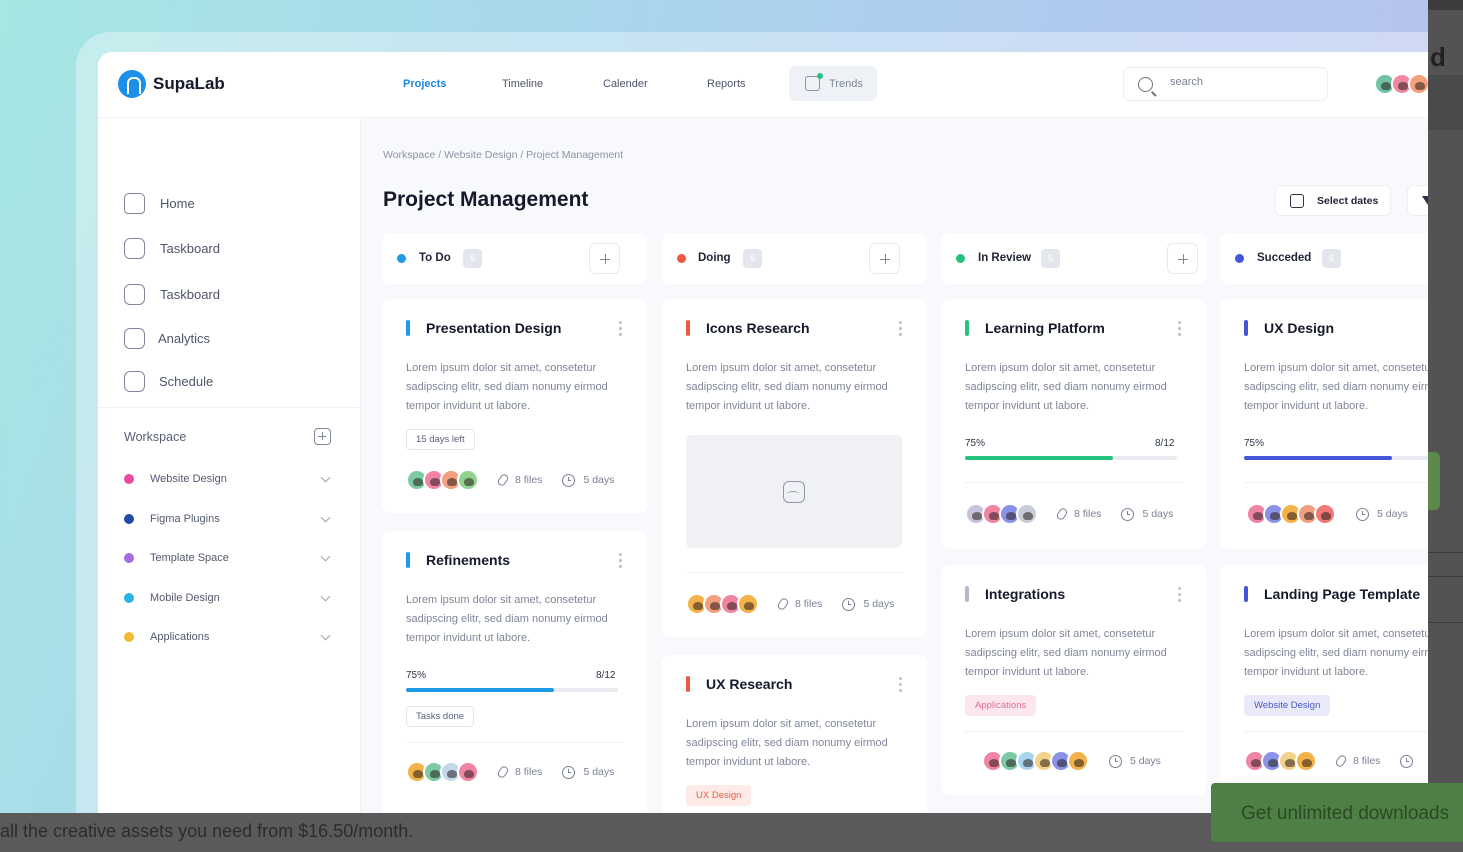 The width and height of the screenshot is (1463, 852). I want to click on sidebar-item-taskboard-2: Taskboard, so click(172, 294).